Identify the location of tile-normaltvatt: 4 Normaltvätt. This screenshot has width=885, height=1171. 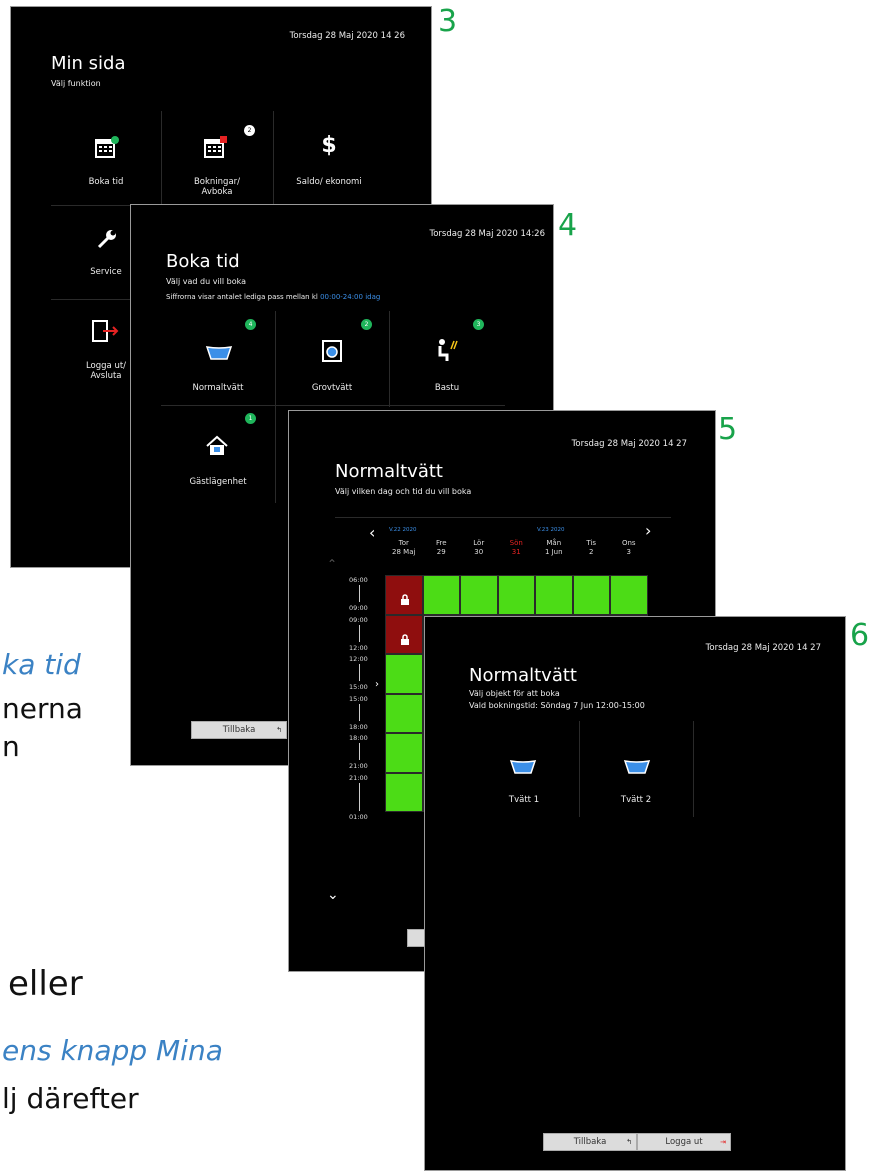
(218, 358).